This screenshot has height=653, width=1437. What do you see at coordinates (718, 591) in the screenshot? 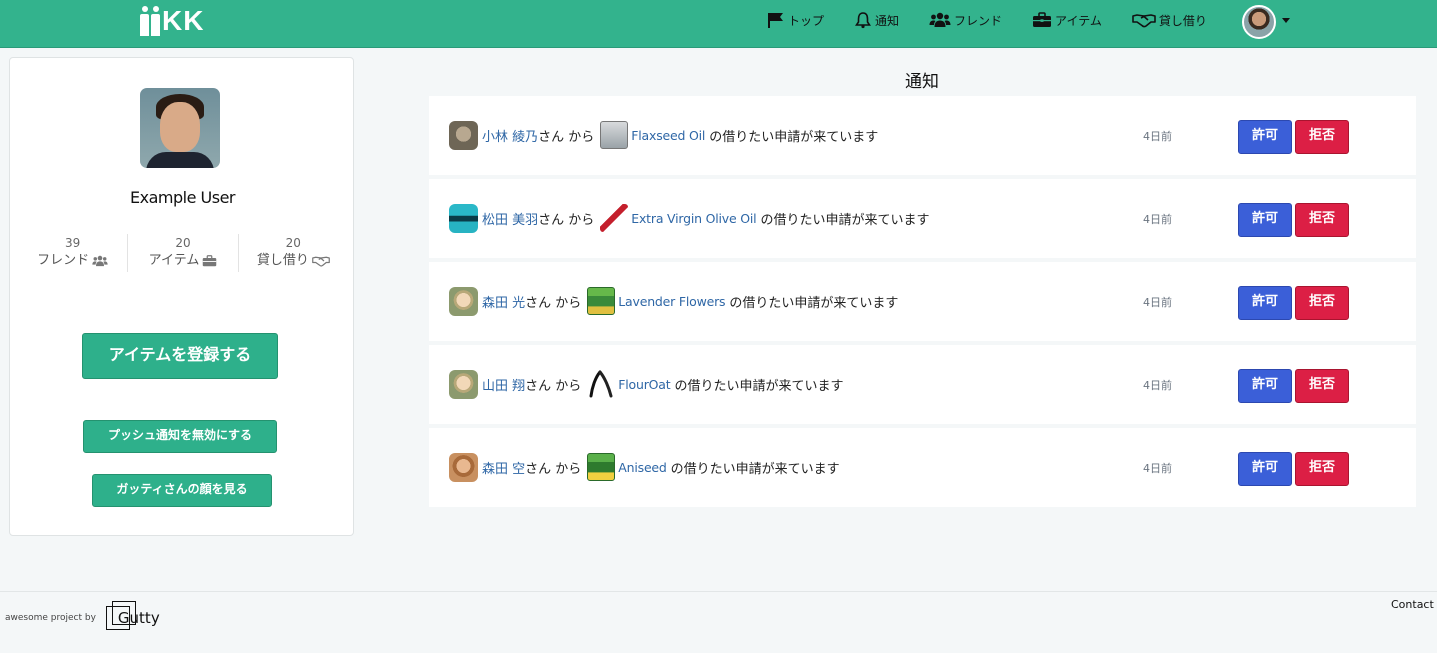
I see `footer-divider` at bounding box center [718, 591].